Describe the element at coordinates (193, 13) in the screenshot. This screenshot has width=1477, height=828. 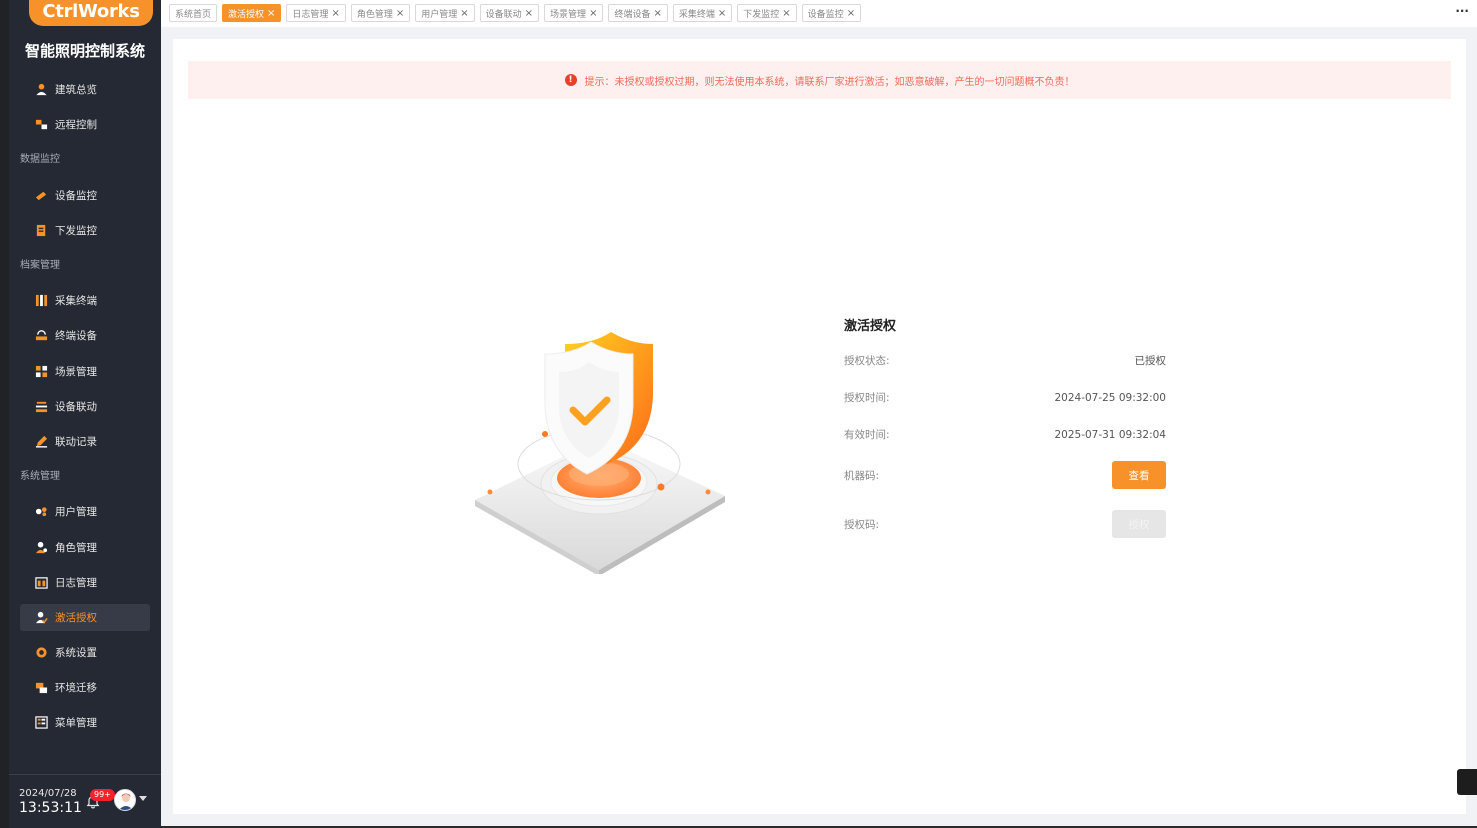
I see `tab: 系统首页` at that location.